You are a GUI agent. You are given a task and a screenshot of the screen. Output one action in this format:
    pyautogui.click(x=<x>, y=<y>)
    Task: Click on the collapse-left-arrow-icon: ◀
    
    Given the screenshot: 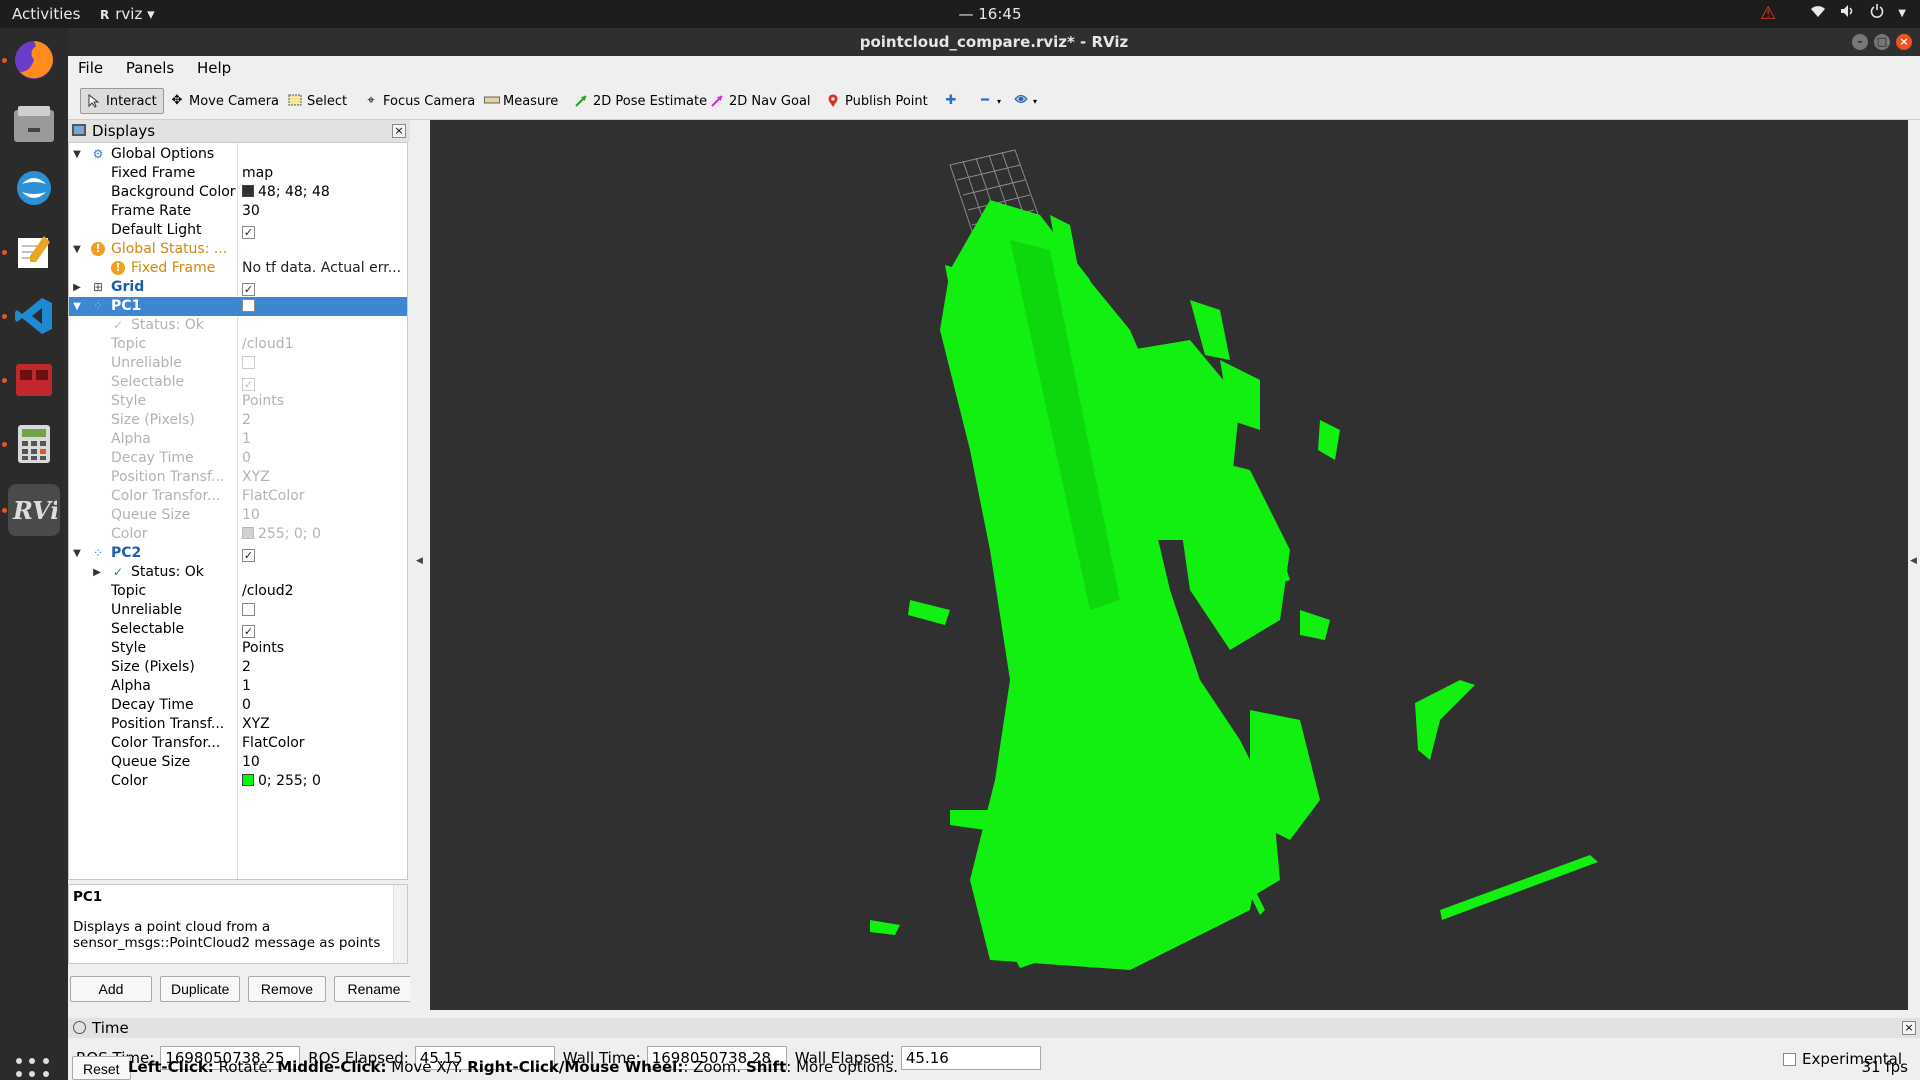 What is the action you would take?
    pyautogui.click(x=419, y=561)
    